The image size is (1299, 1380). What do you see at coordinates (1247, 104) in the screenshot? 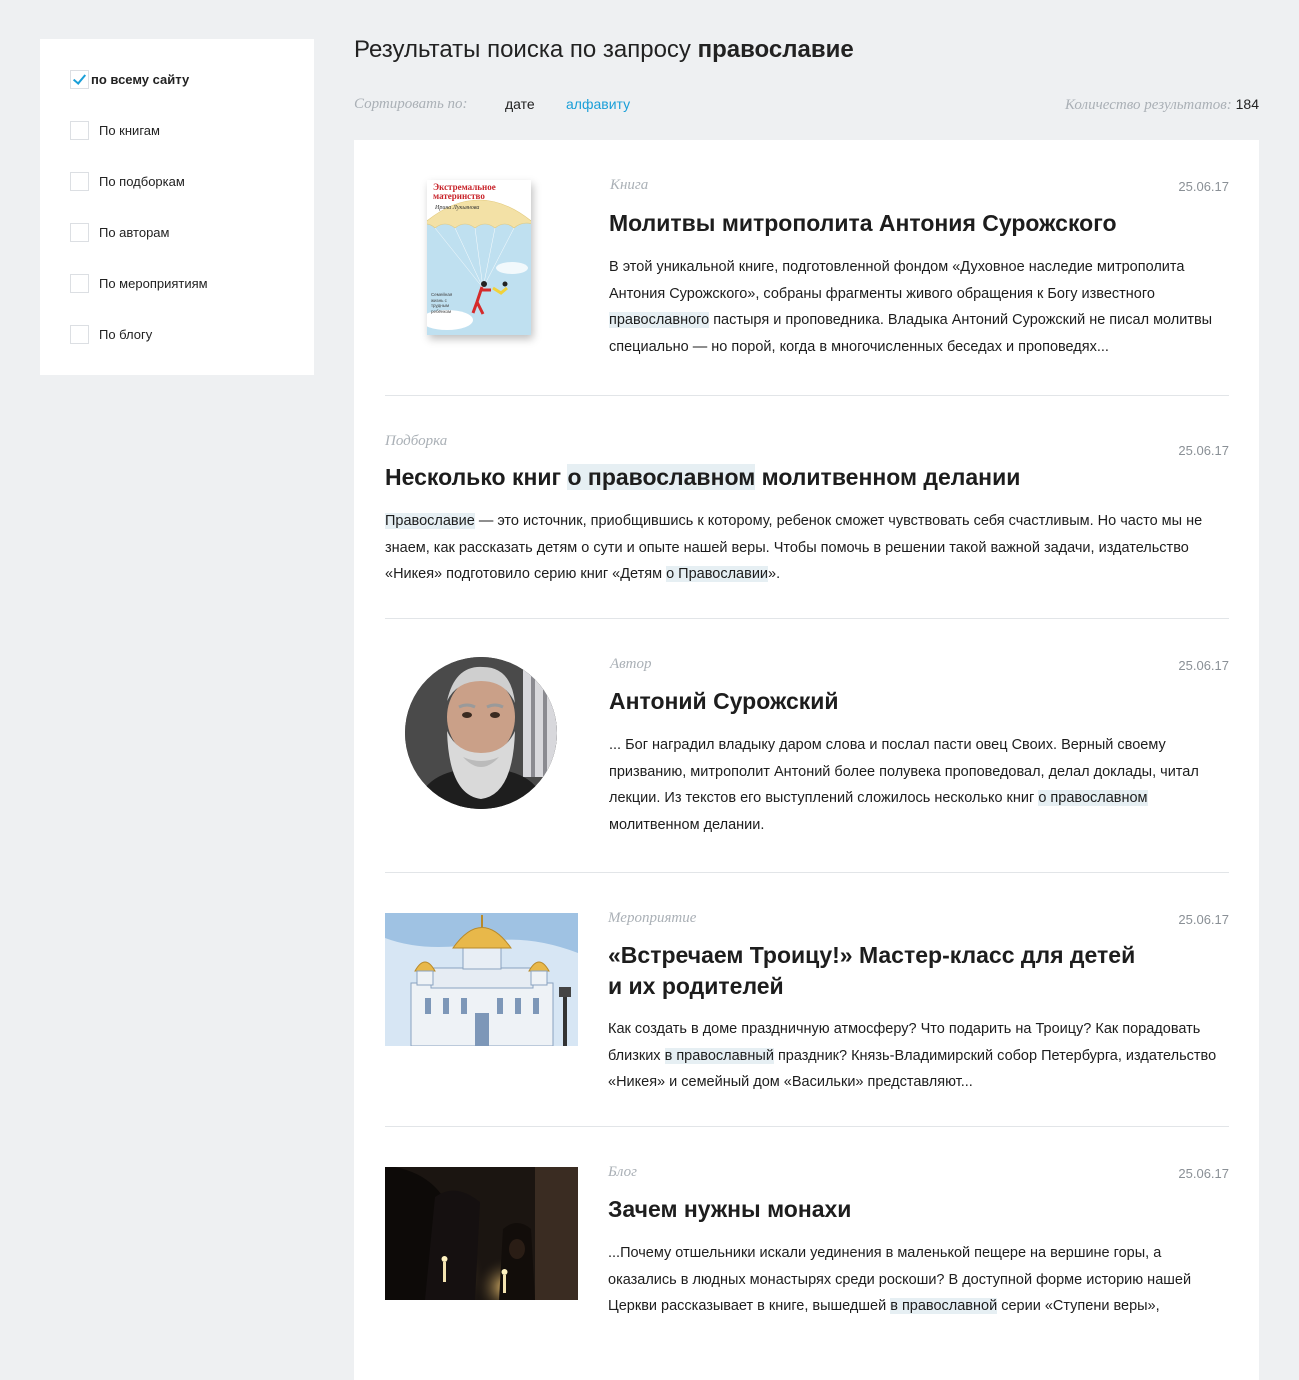
I see `results-count-value: 184` at bounding box center [1247, 104].